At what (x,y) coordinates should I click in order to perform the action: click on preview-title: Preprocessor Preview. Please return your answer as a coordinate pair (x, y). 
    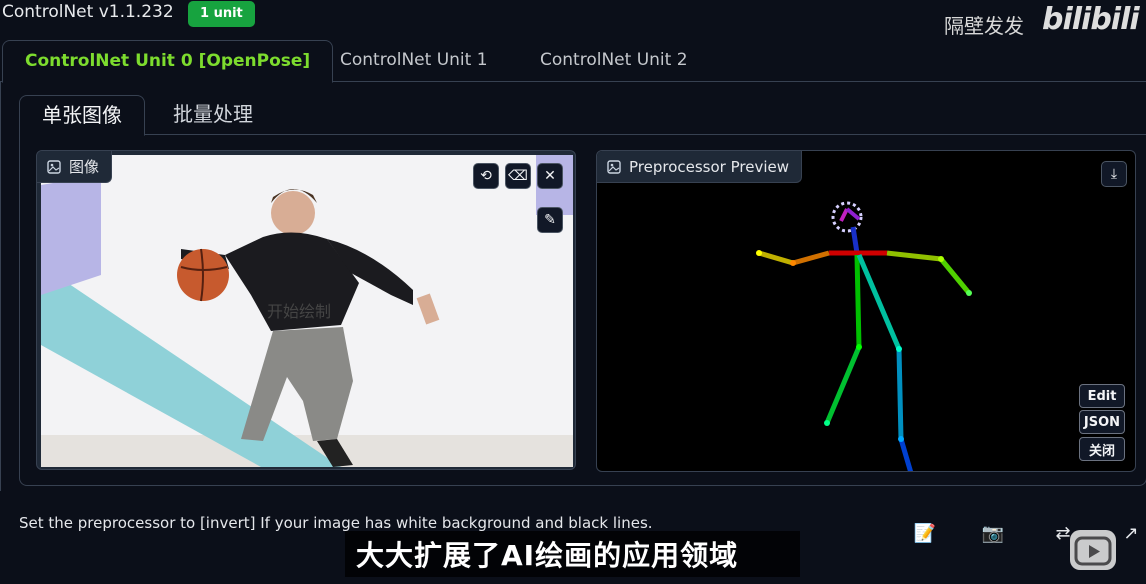
    Looking at the image, I should click on (709, 166).